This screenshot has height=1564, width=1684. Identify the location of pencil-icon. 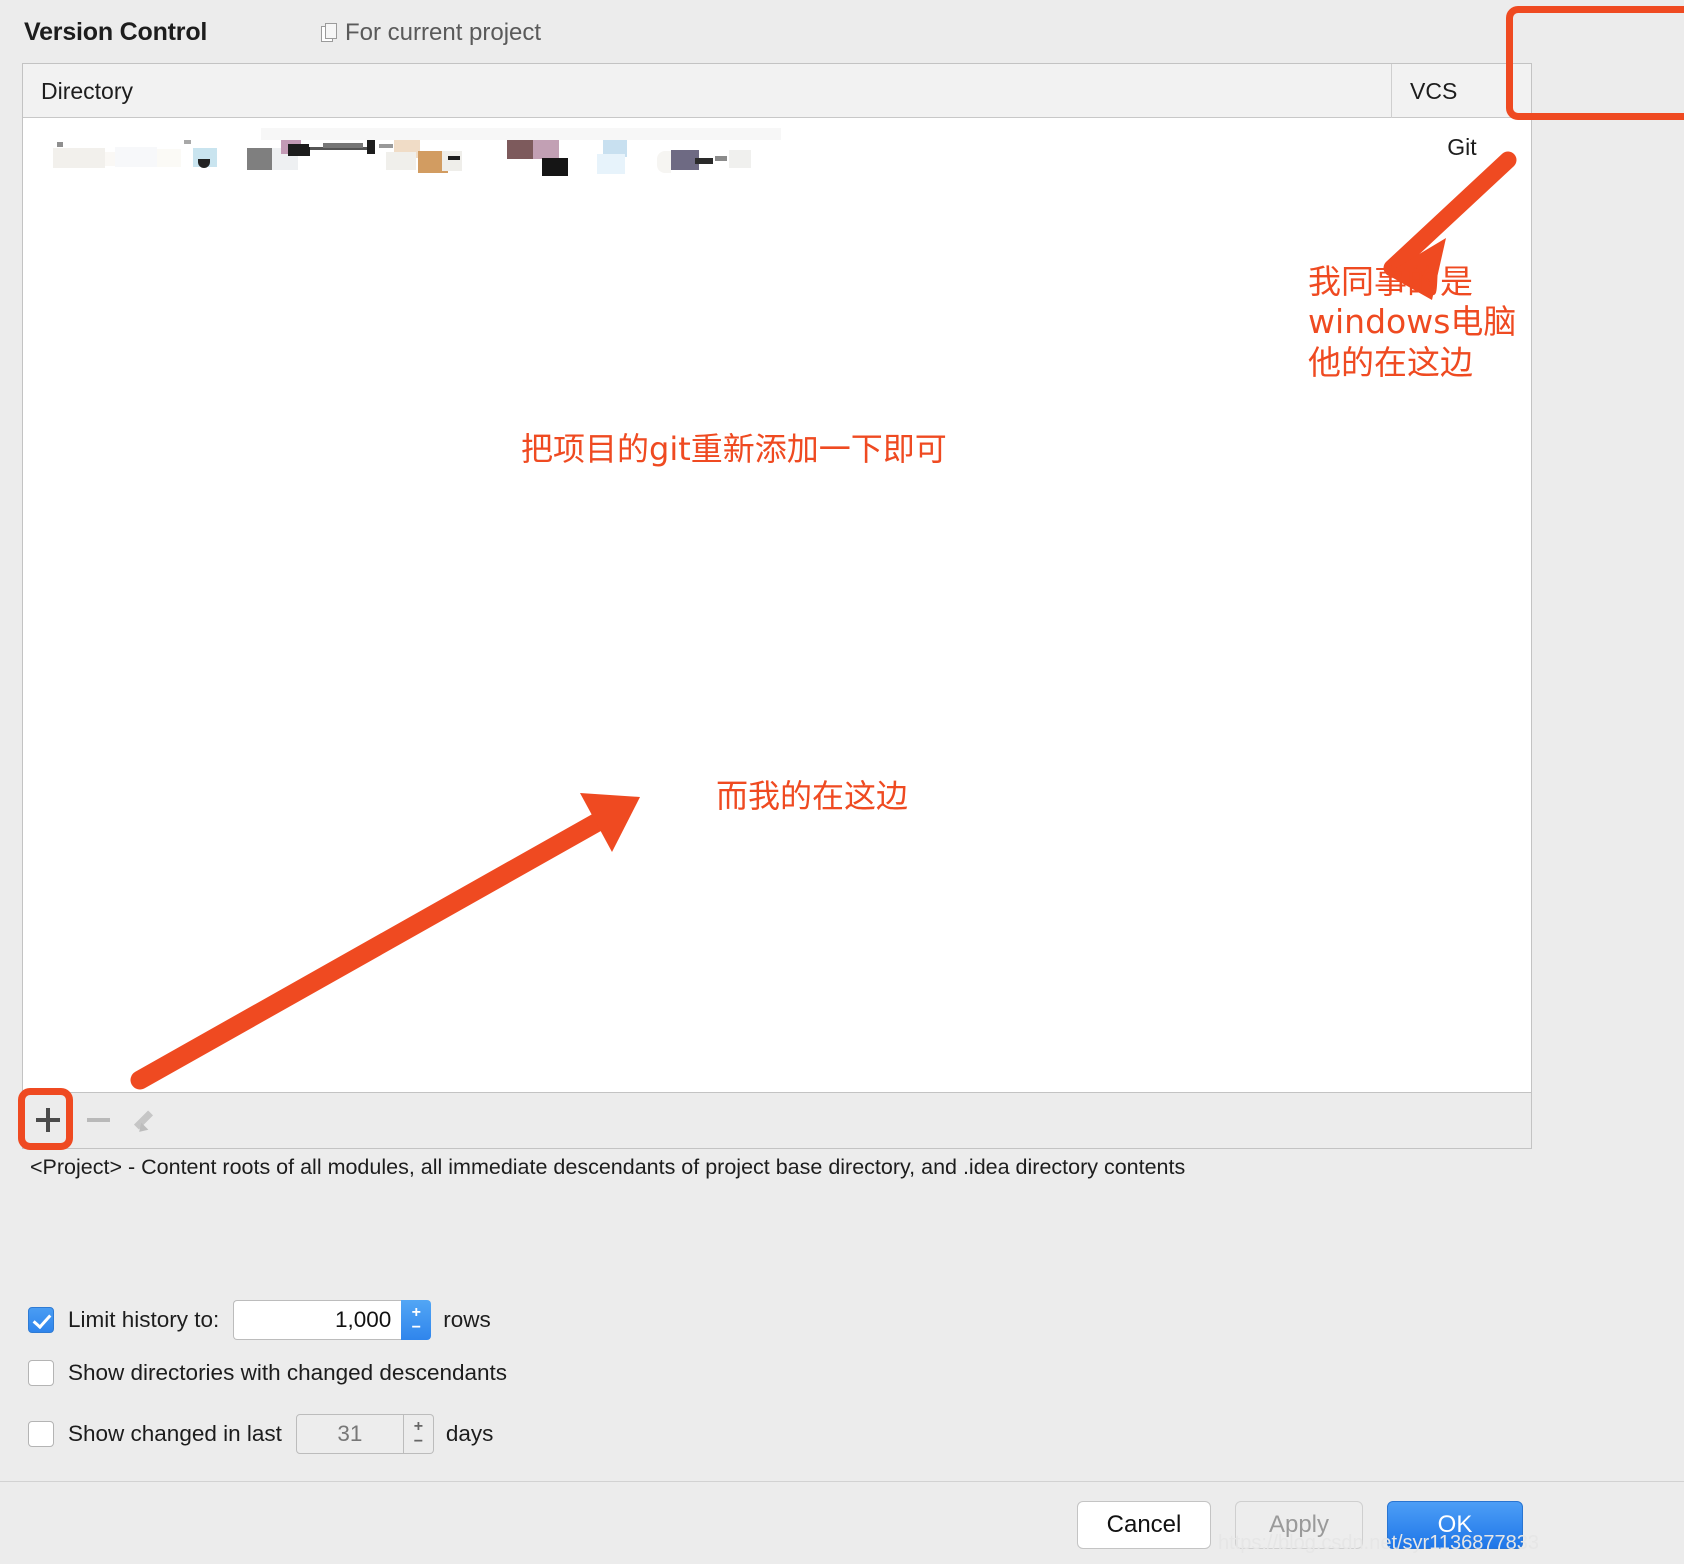
(147, 1121).